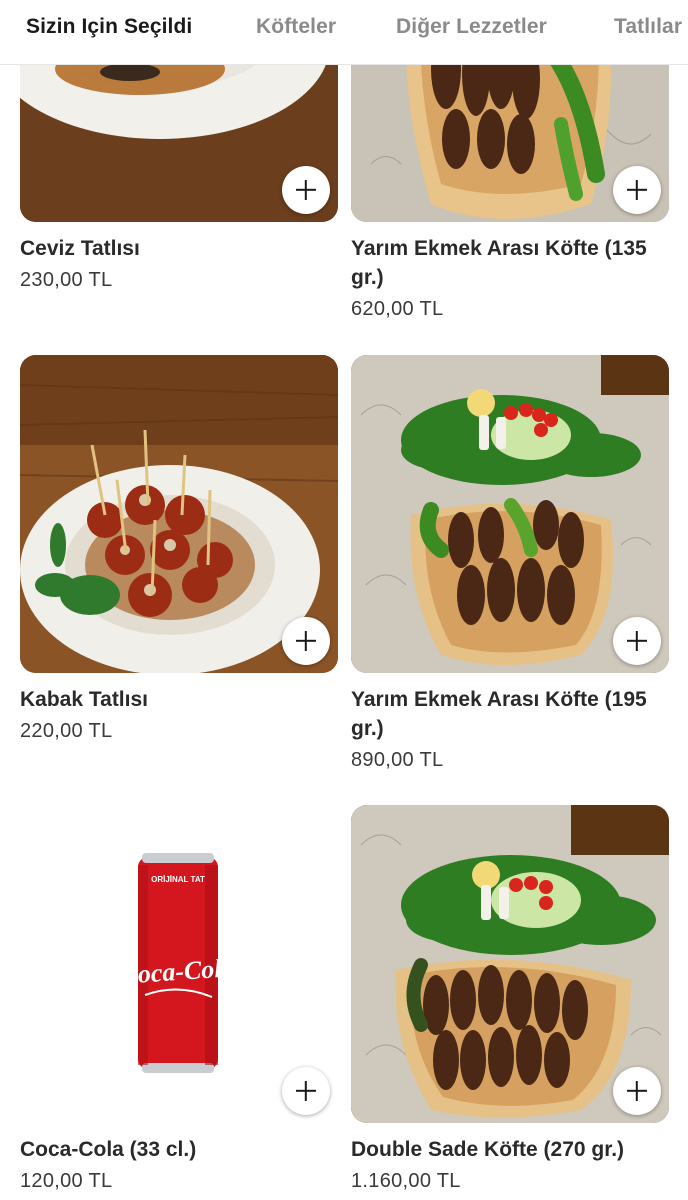  What do you see at coordinates (179, 514) in the screenshot?
I see `product-image-kabak-tatlisi` at bounding box center [179, 514].